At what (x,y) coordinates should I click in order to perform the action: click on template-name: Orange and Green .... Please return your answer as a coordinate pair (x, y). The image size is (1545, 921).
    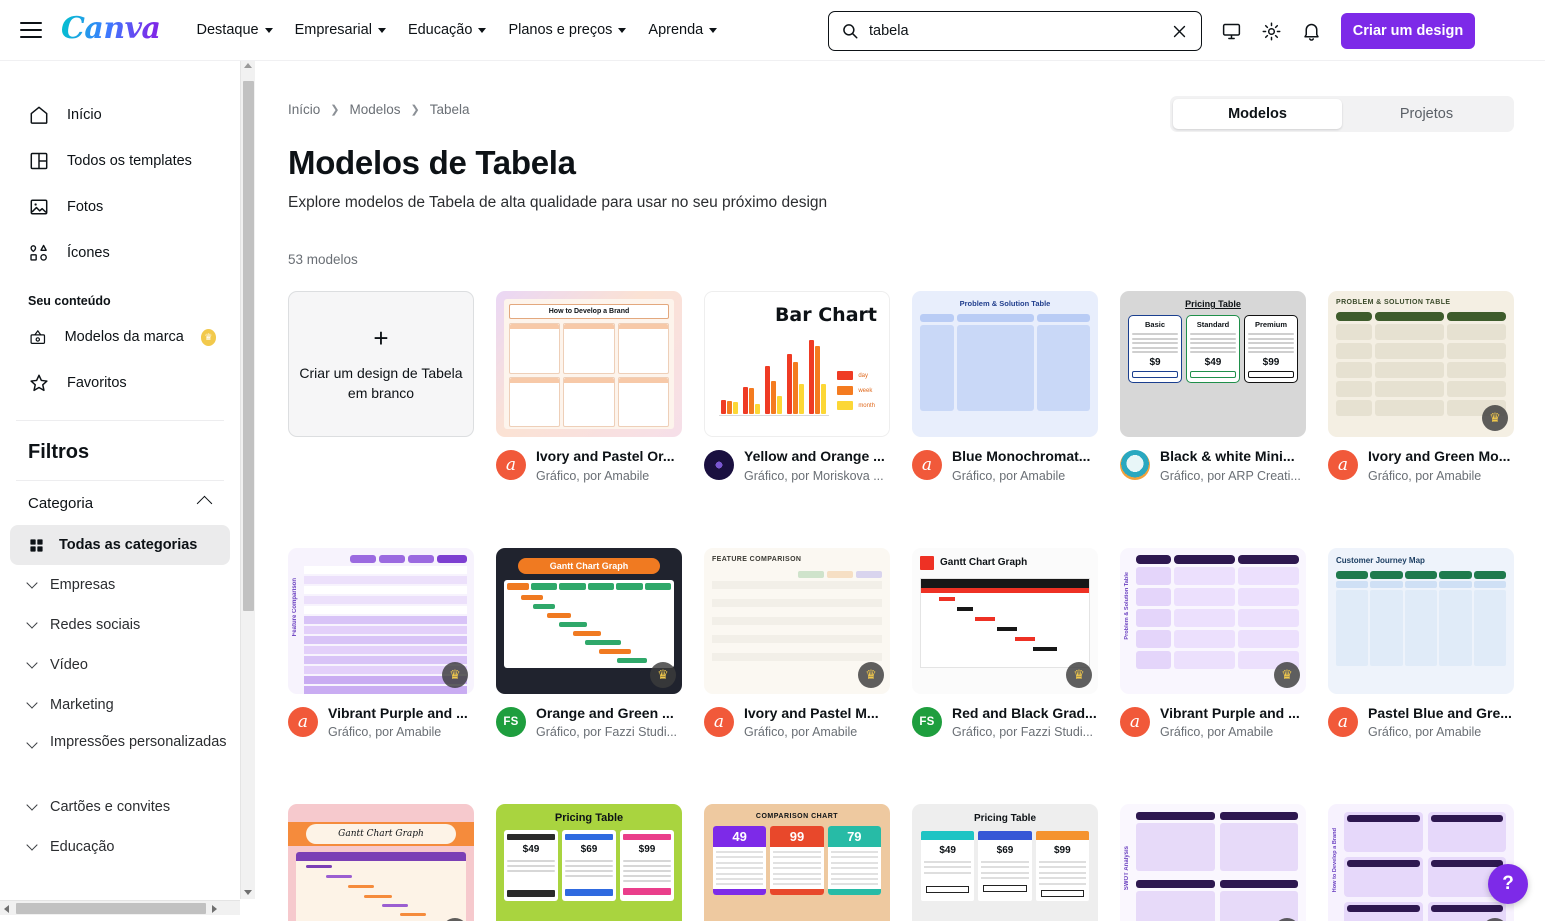
    Looking at the image, I should click on (606, 714).